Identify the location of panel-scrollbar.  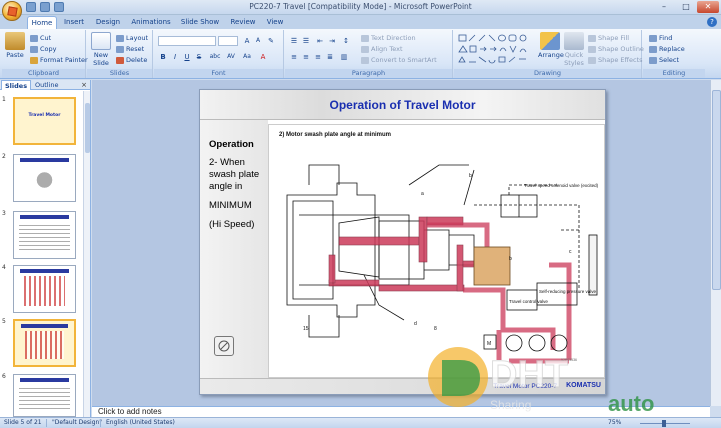
(86, 254).